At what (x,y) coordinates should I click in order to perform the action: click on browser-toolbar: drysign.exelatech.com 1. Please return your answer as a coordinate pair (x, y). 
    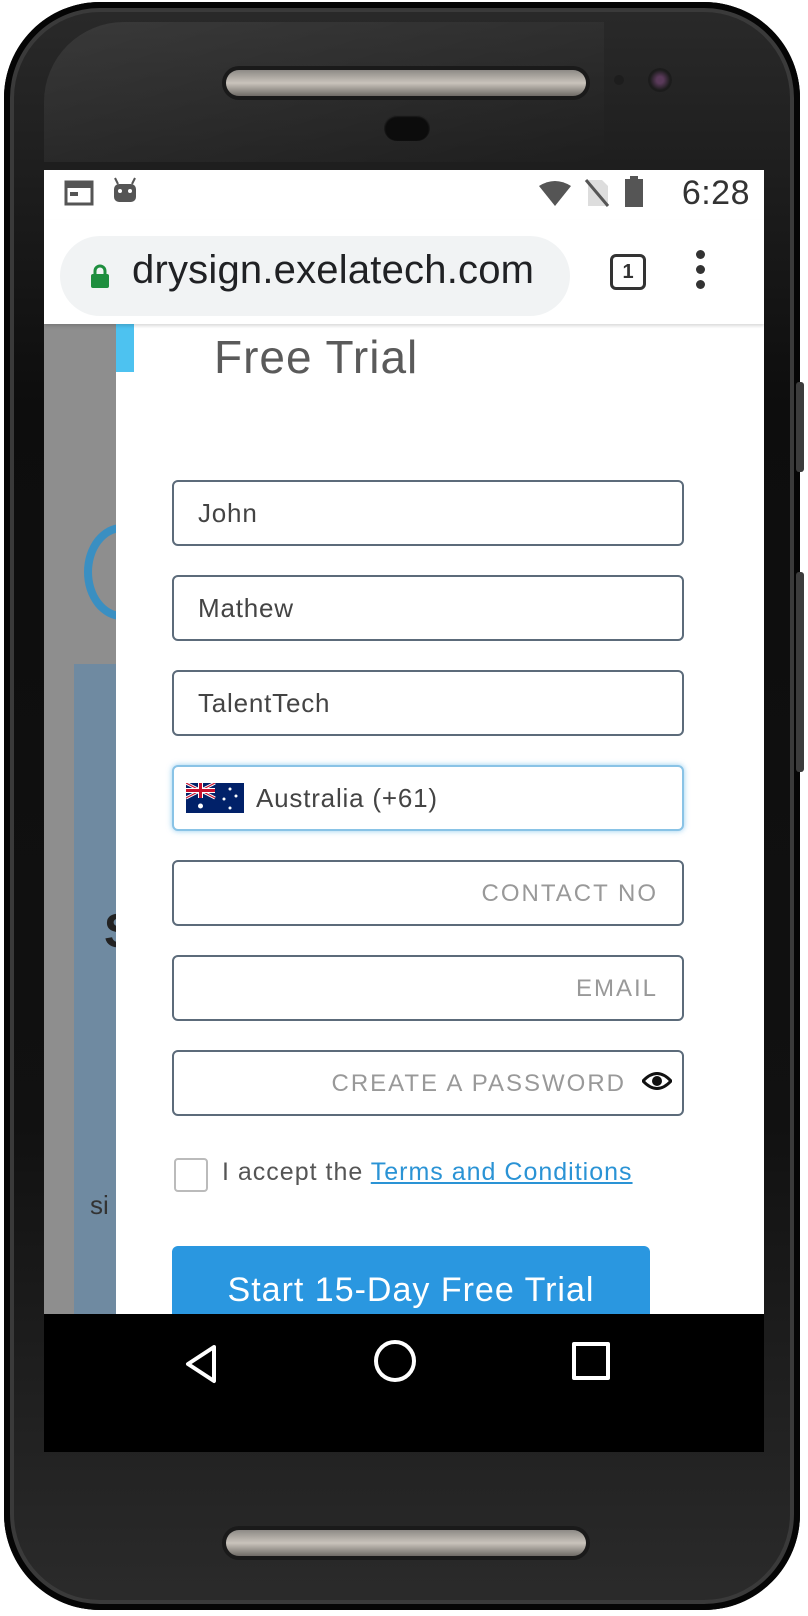
    Looking at the image, I should click on (404, 272).